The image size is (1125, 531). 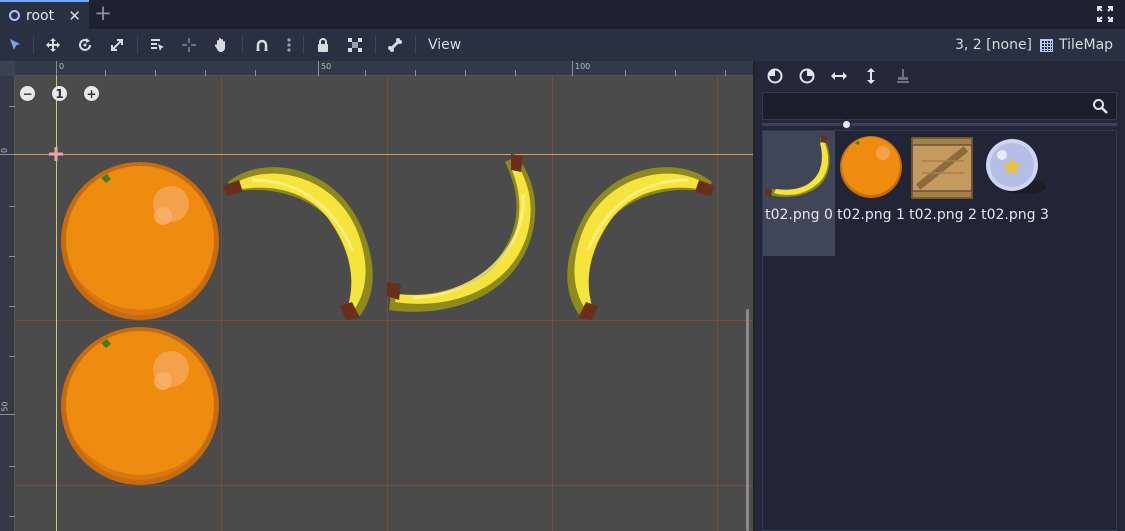 I want to click on tab-label: root, so click(x=40, y=15).